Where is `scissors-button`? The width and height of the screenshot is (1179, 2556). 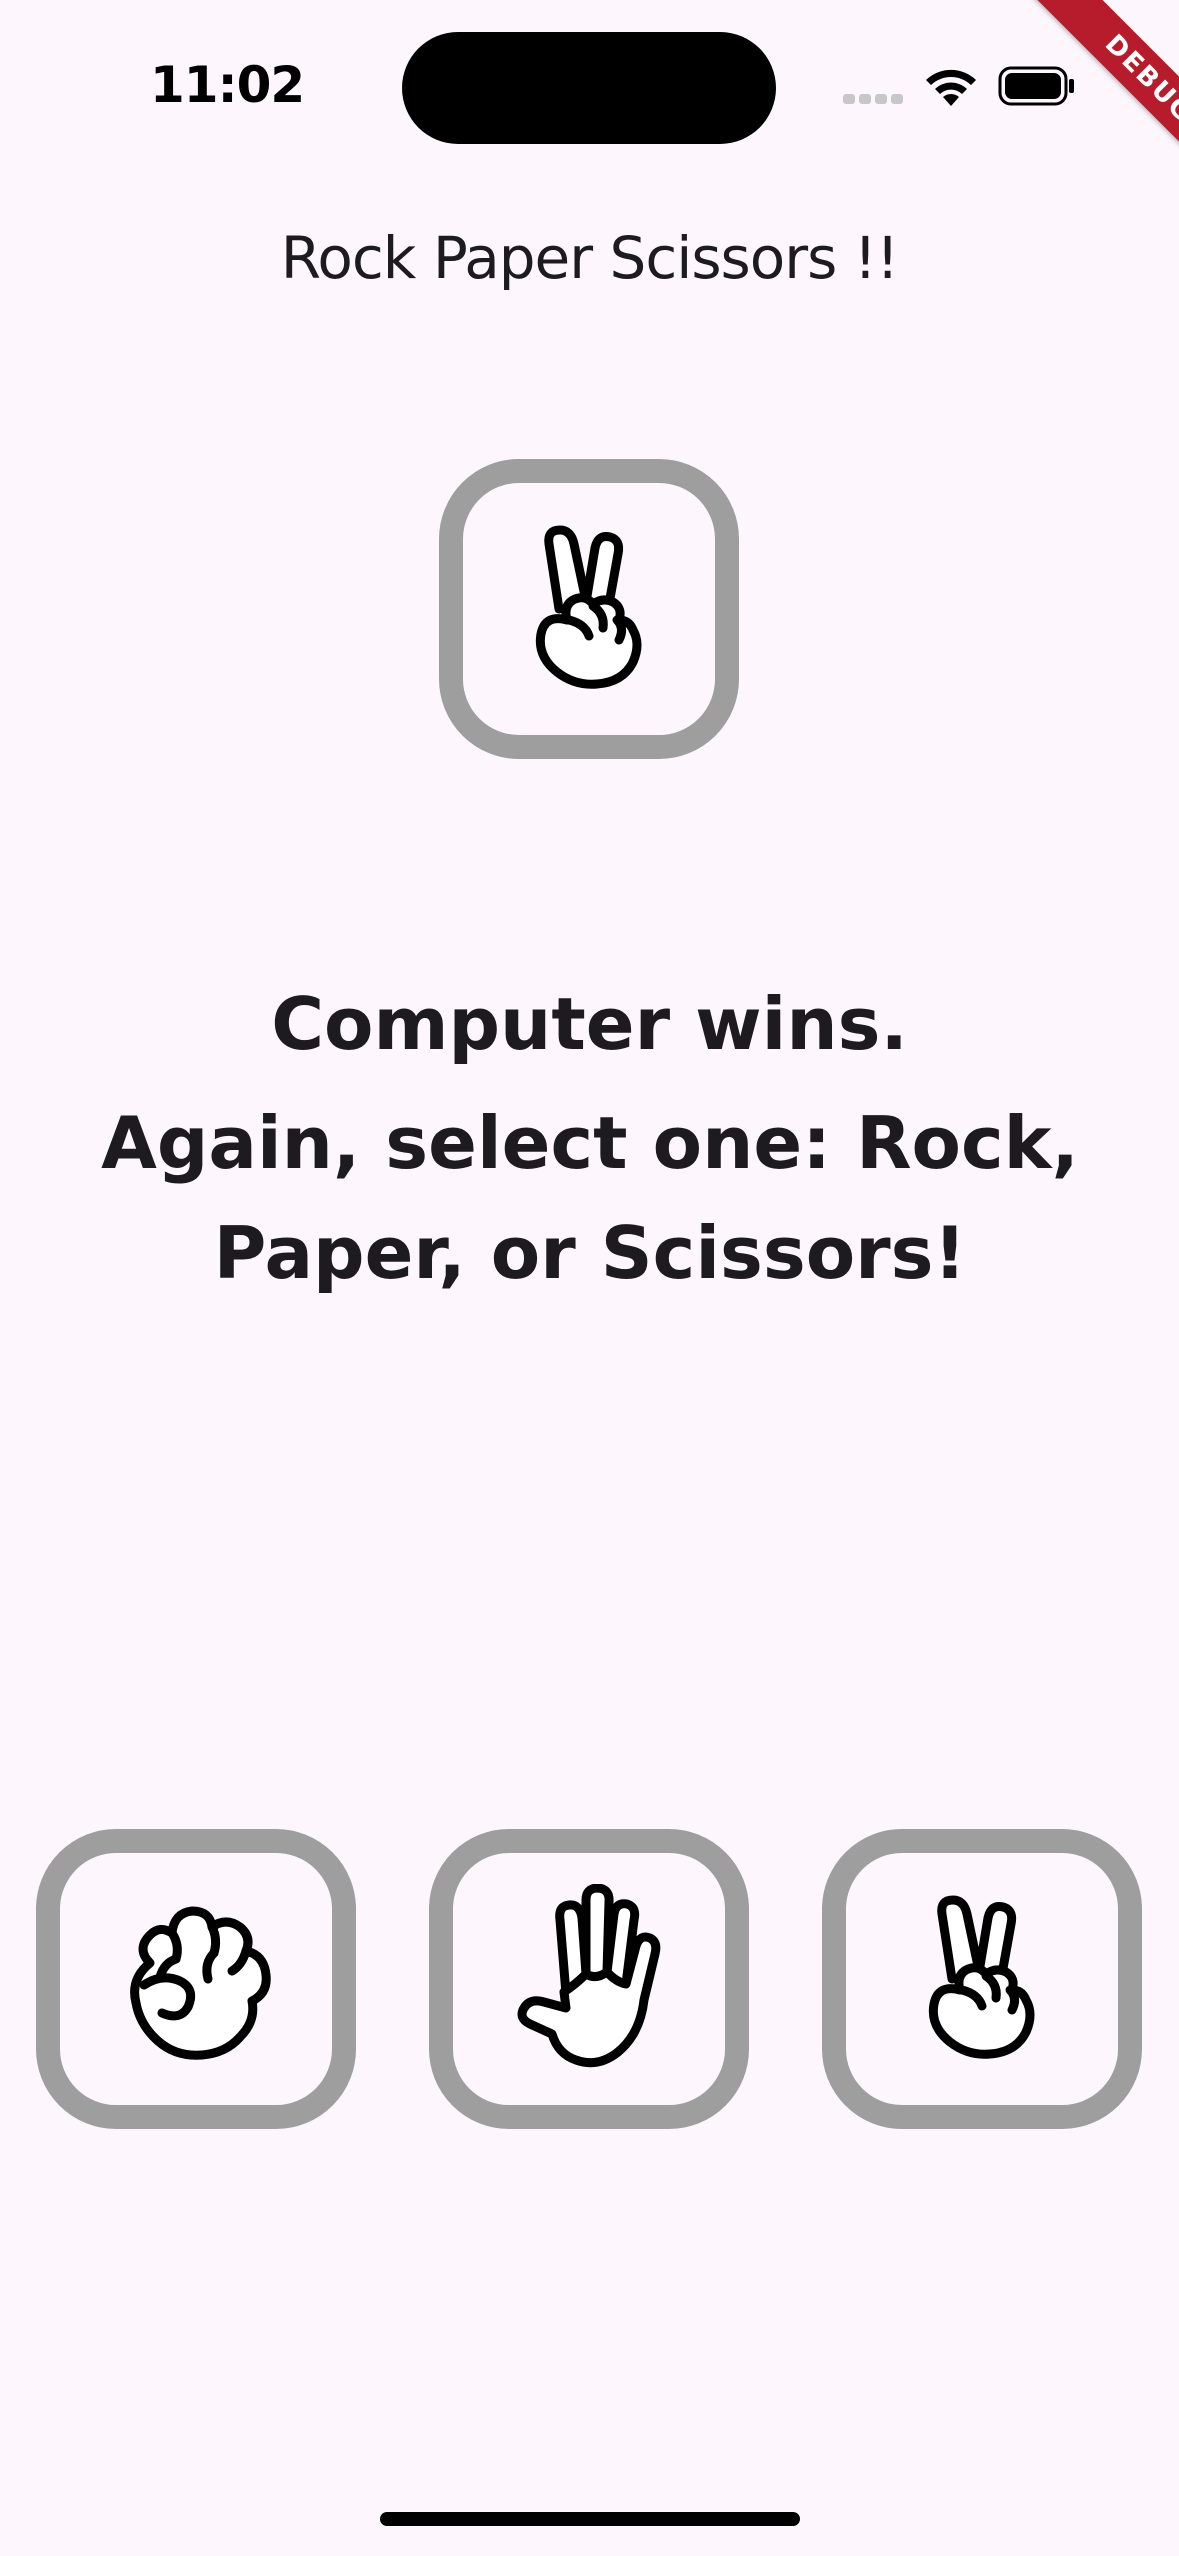
scissors-button is located at coordinates (982, 1979).